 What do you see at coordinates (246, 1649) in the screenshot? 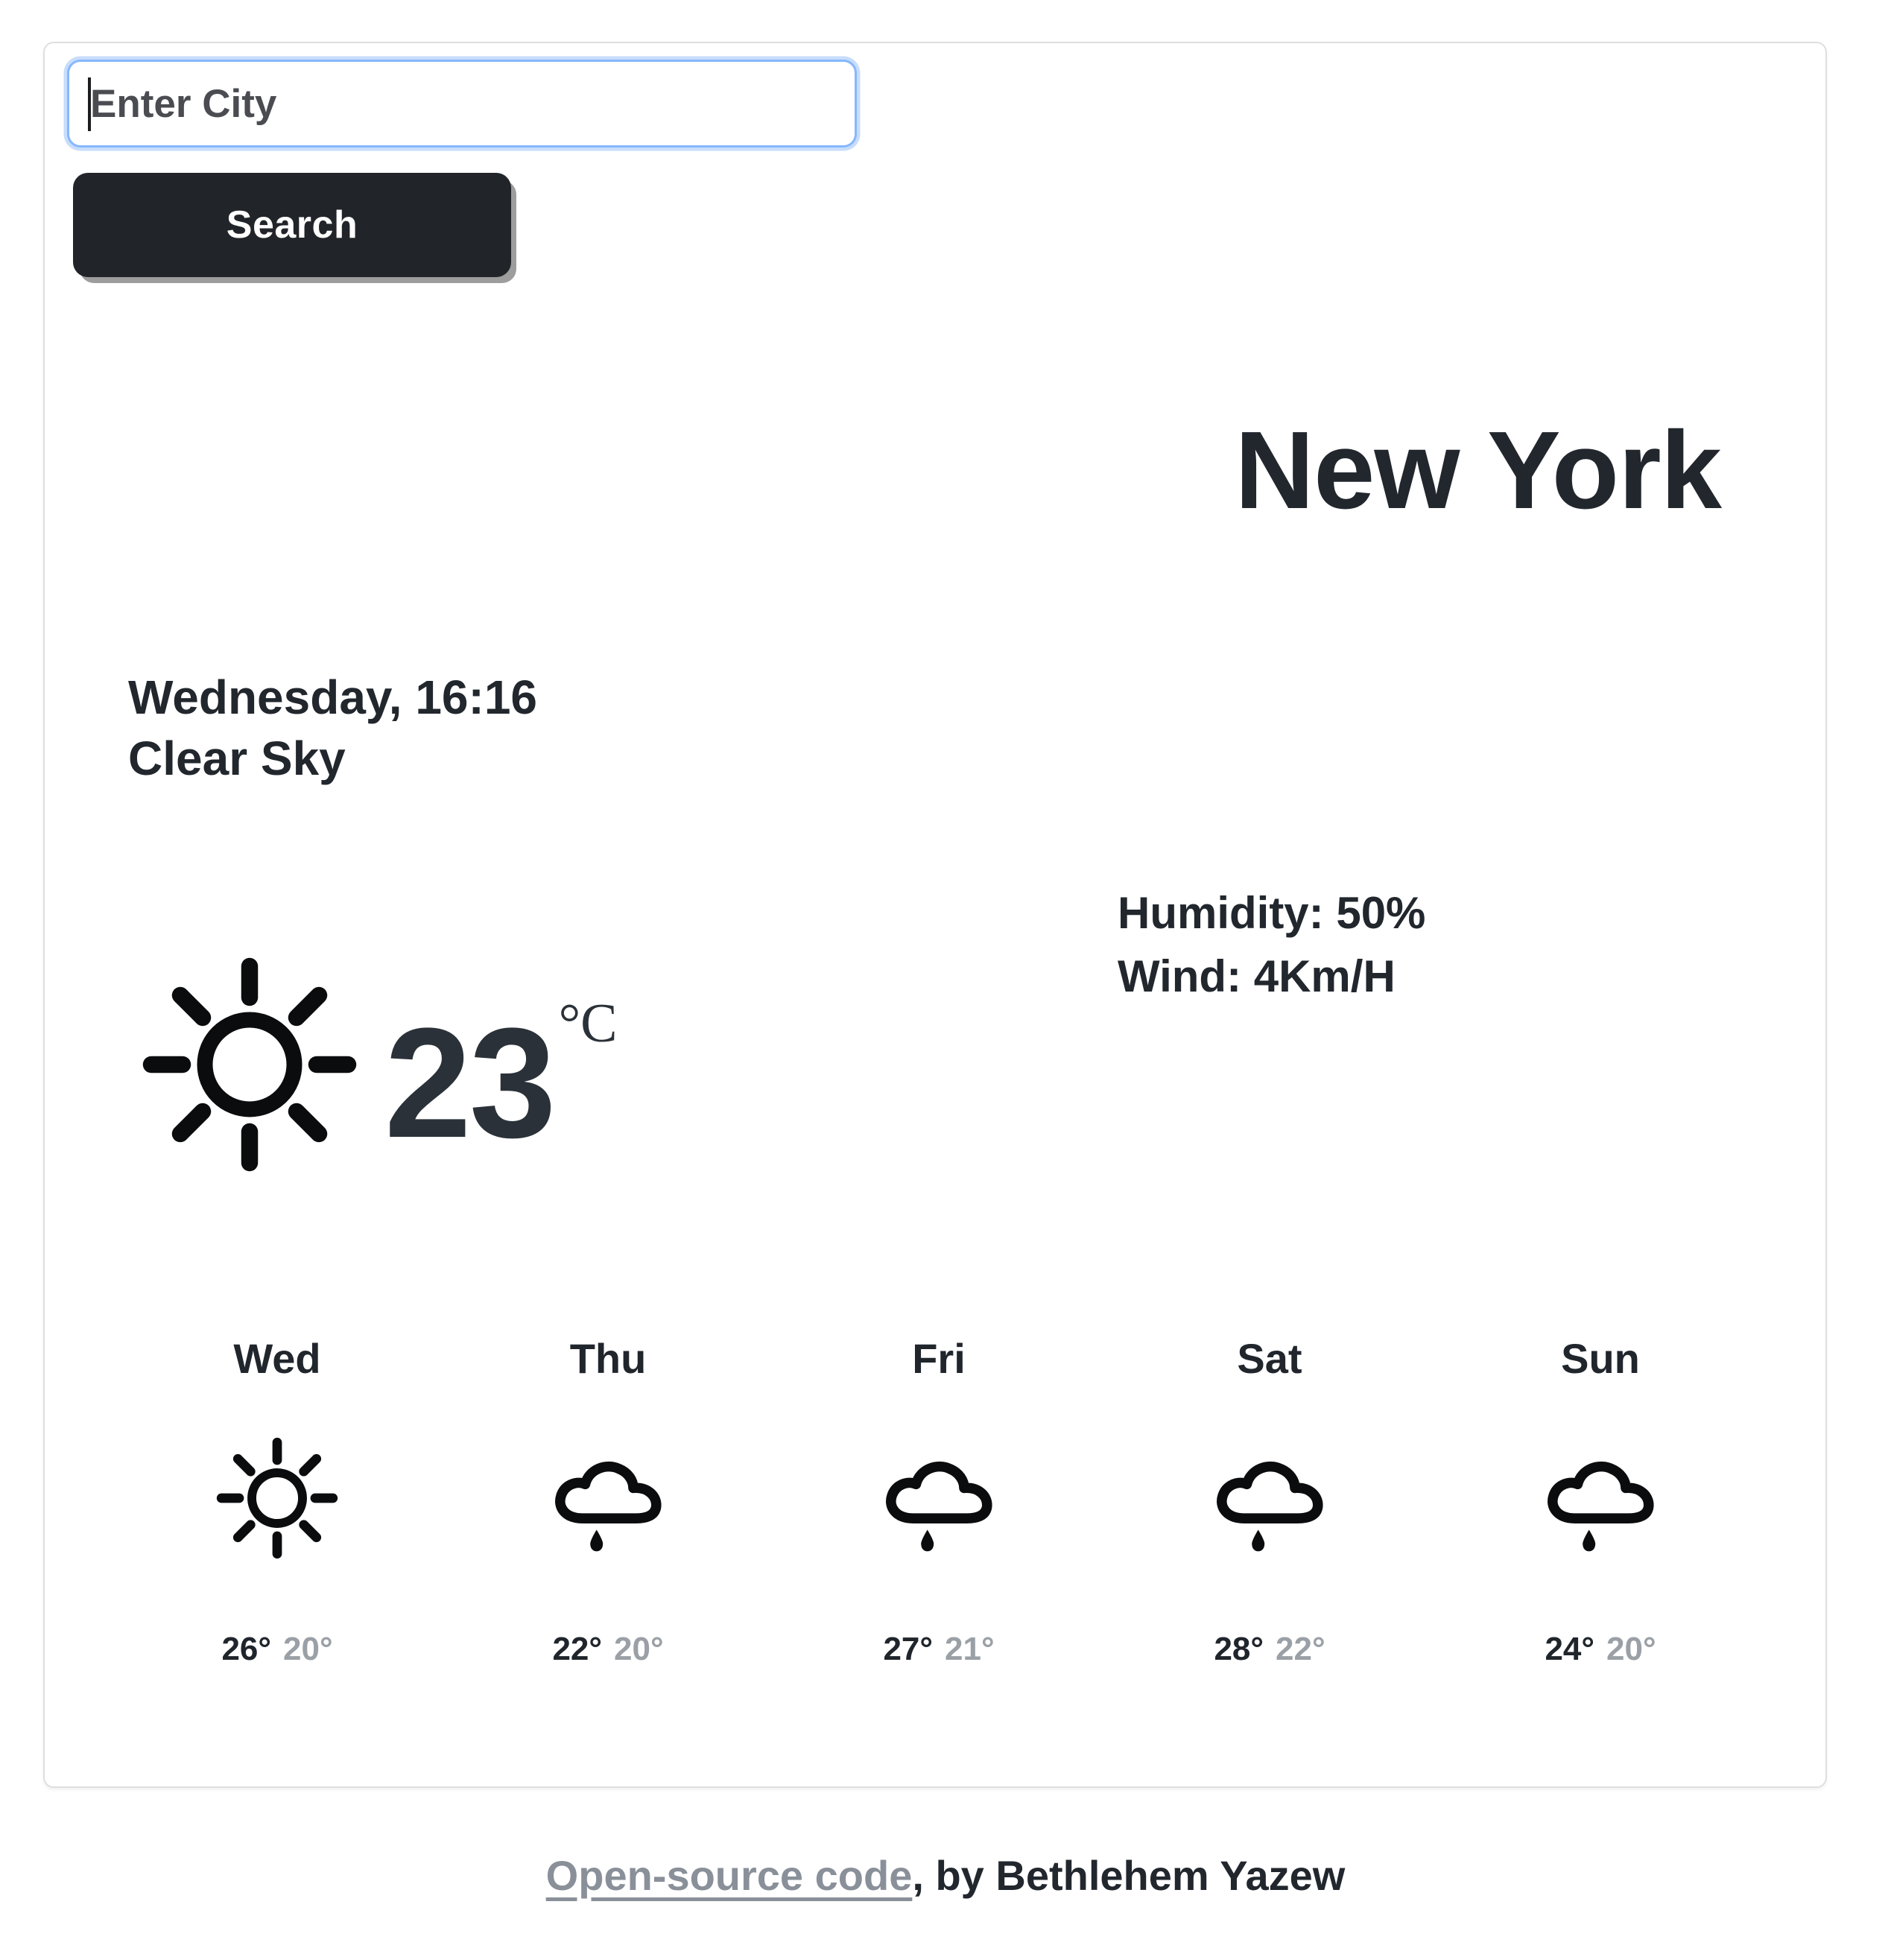
I see `forecast-high: 26°` at bounding box center [246, 1649].